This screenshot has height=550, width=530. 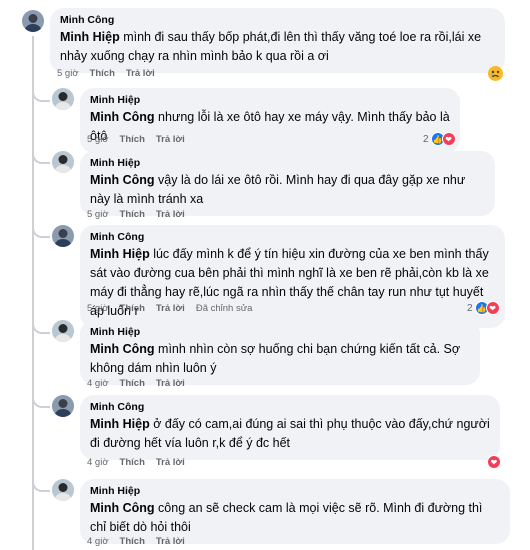 I want to click on reaction-summary: ❤, so click(x=494, y=462).